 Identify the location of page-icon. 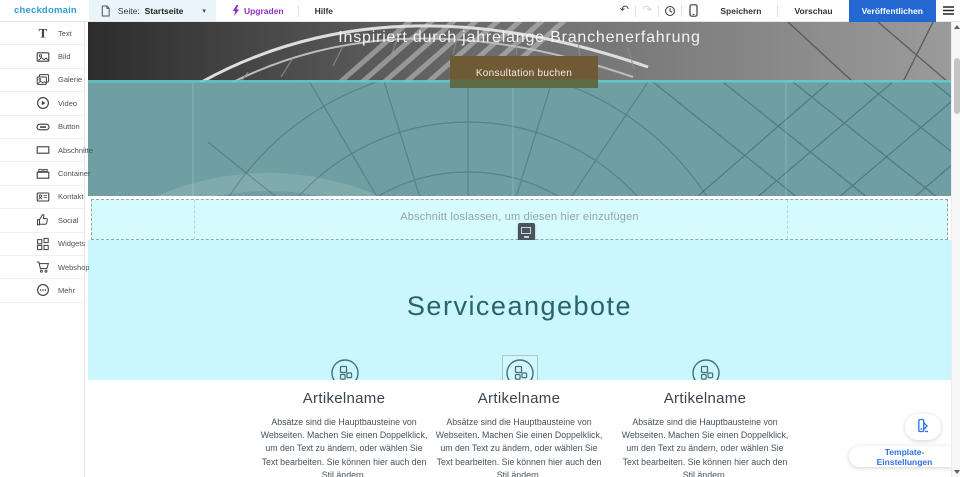
(106, 11).